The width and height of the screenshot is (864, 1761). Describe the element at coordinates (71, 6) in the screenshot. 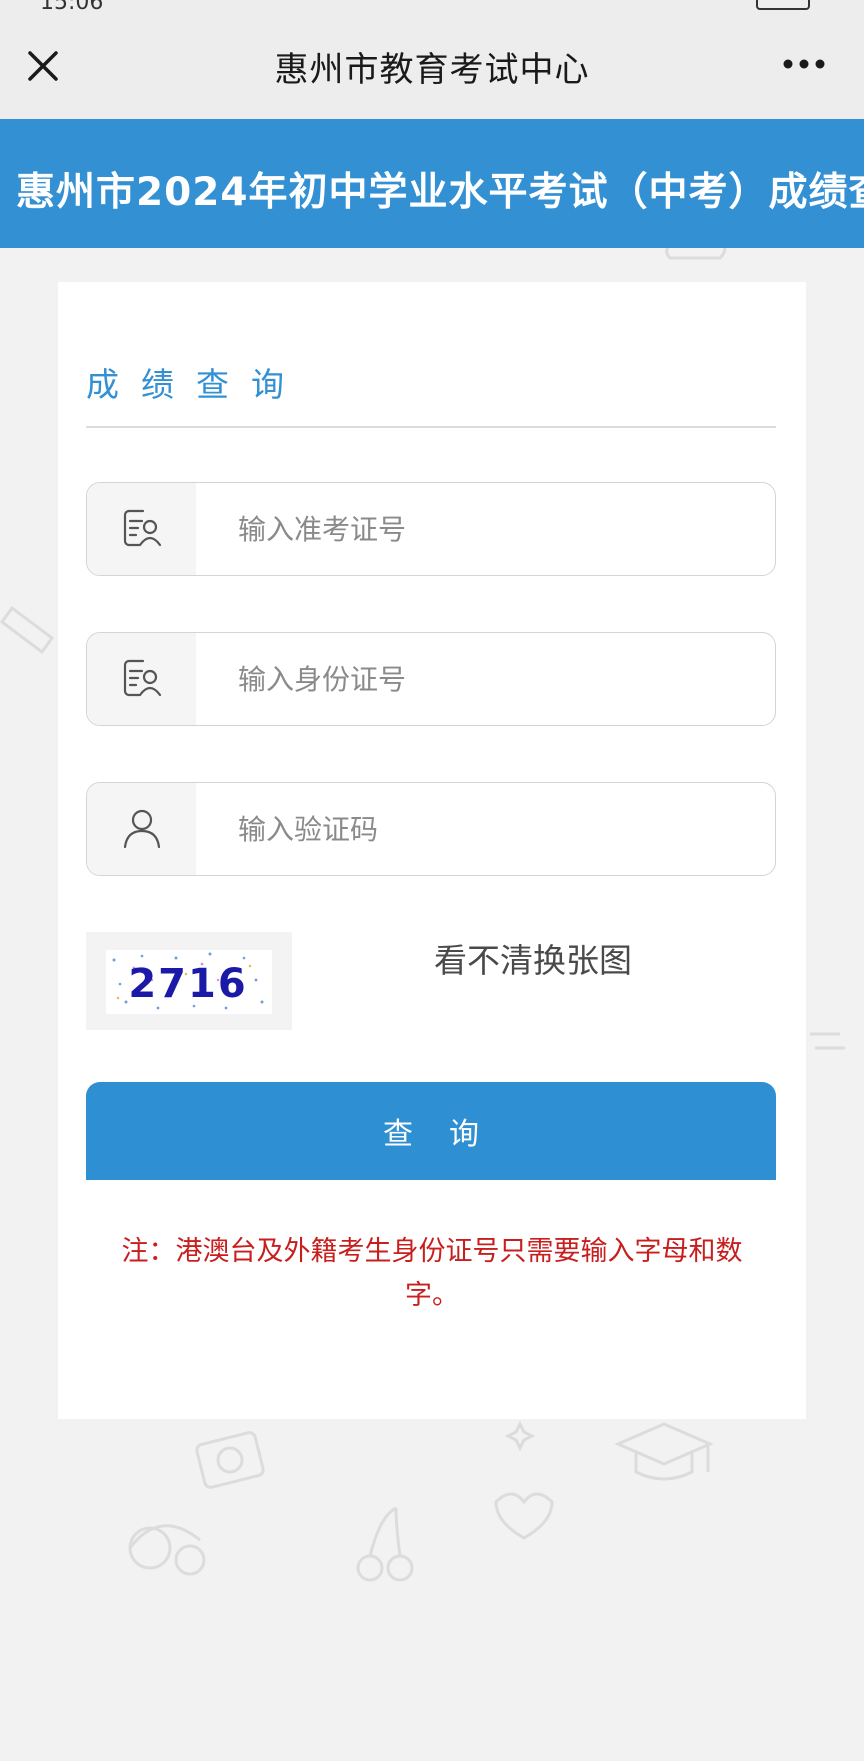

I see `status-time: 15:06` at that location.